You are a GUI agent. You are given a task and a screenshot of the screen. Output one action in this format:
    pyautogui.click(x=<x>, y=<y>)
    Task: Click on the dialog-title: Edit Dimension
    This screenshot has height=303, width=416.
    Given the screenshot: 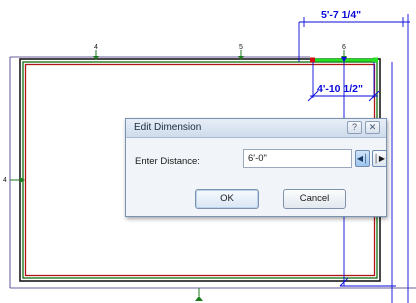 What is the action you would take?
    pyautogui.click(x=168, y=127)
    